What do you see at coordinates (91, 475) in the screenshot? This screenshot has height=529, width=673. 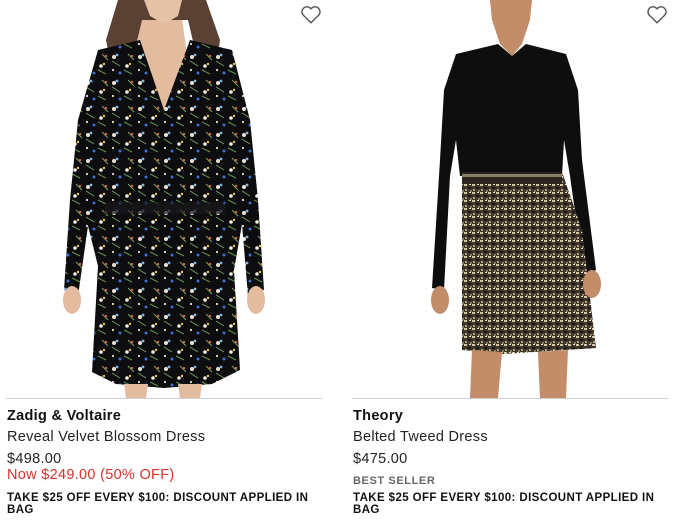 I see `sale-price: Now $249.00 (50% OFF)` at bounding box center [91, 475].